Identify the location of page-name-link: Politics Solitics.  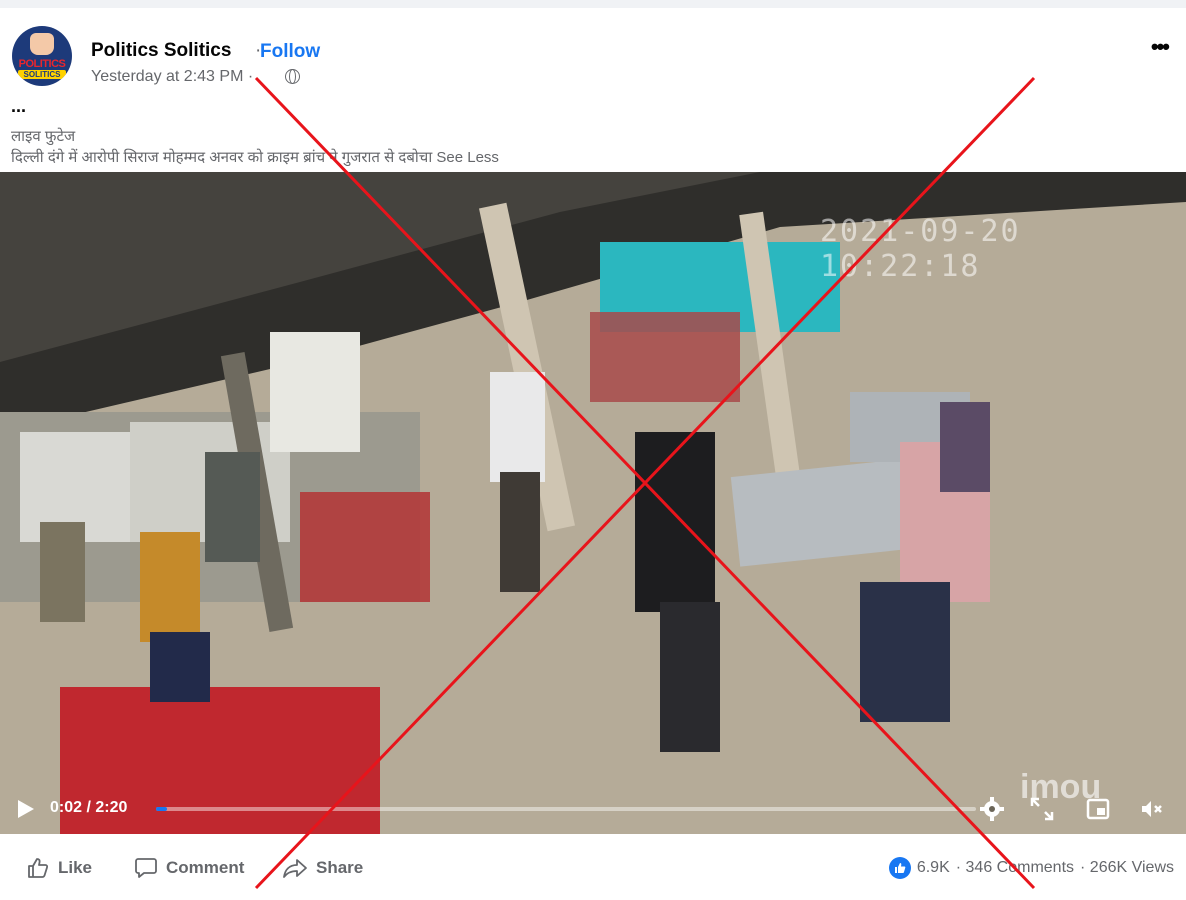
(161, 51).